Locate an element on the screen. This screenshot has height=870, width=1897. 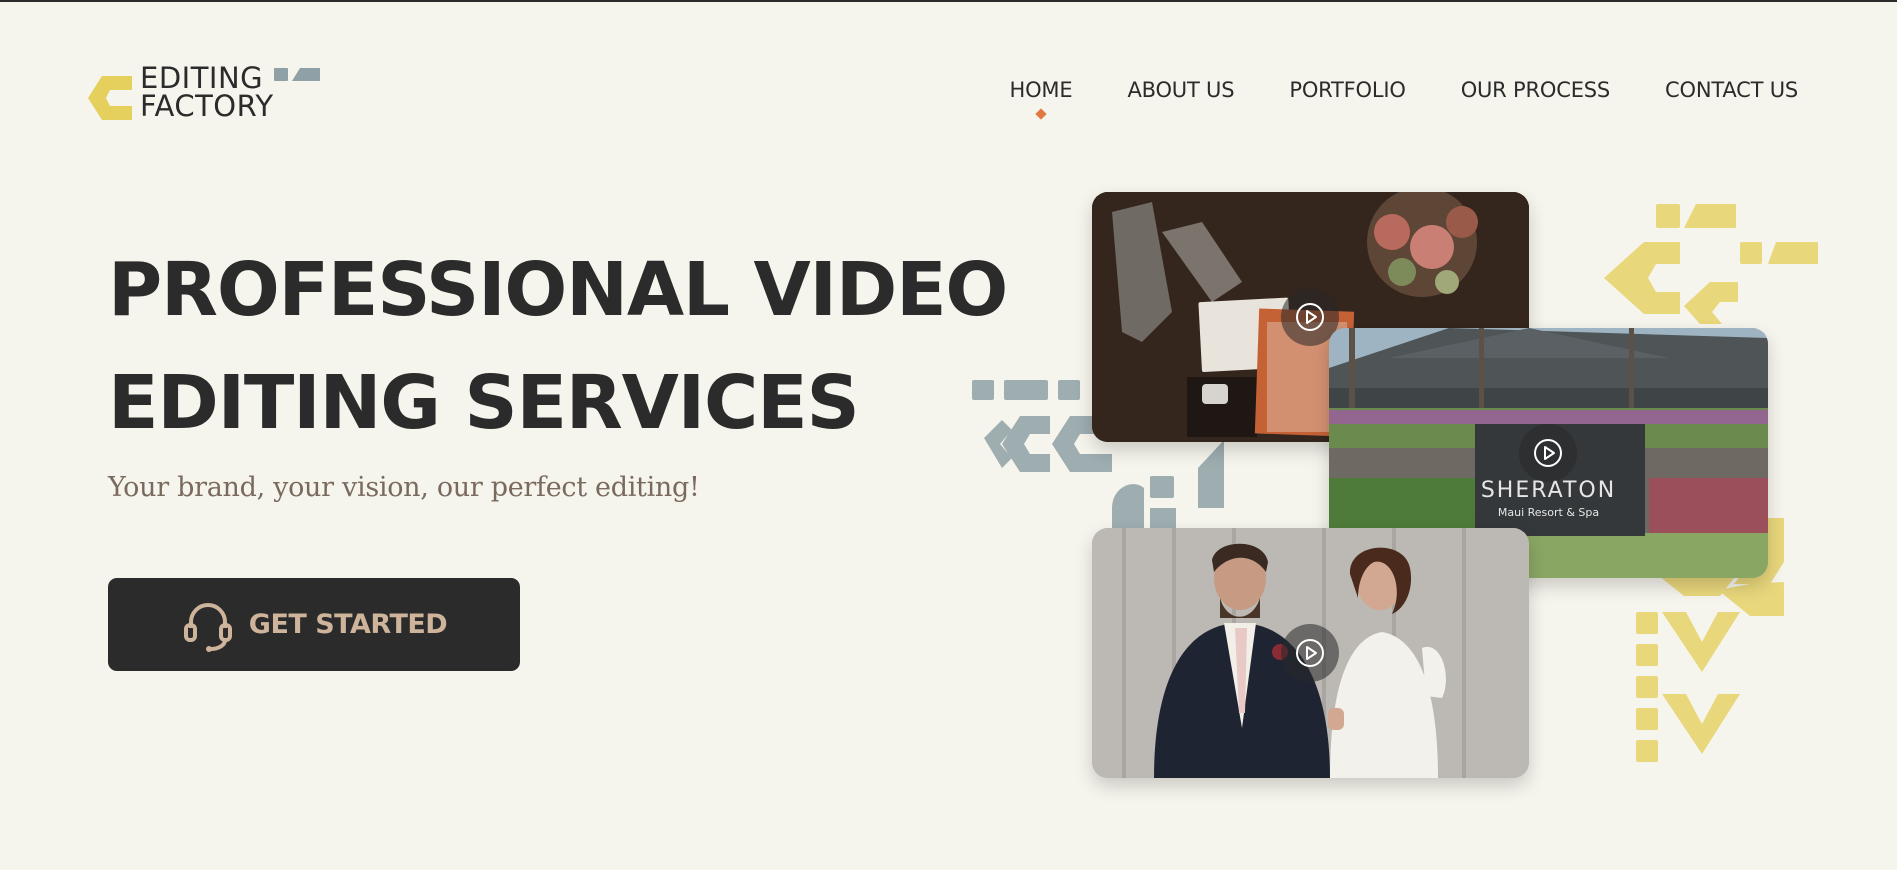
logo: EDITING FACTORY is located at coordinates (208, 94).